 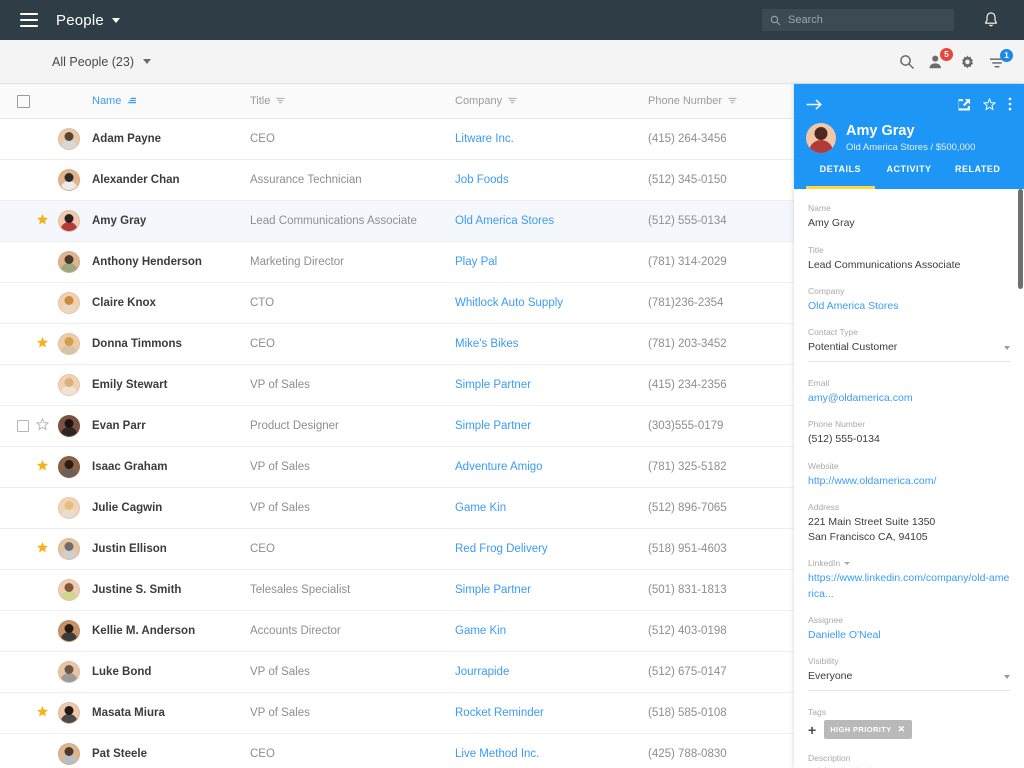 I want to click on field-company-value: Old America Stores, so click(x=909, y=306).